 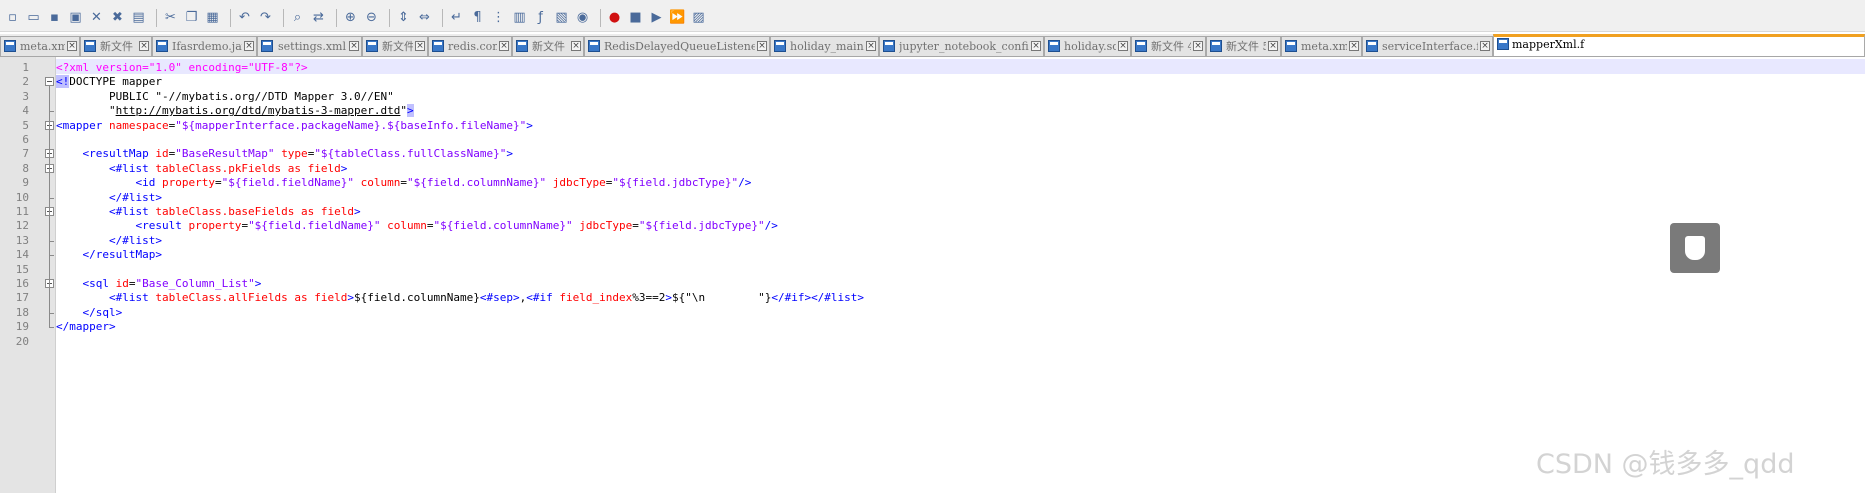 What do you see at coordinates (96, 17) in the screenshot?
I see `close-icon: ✕` at bounding box center [96, 17].